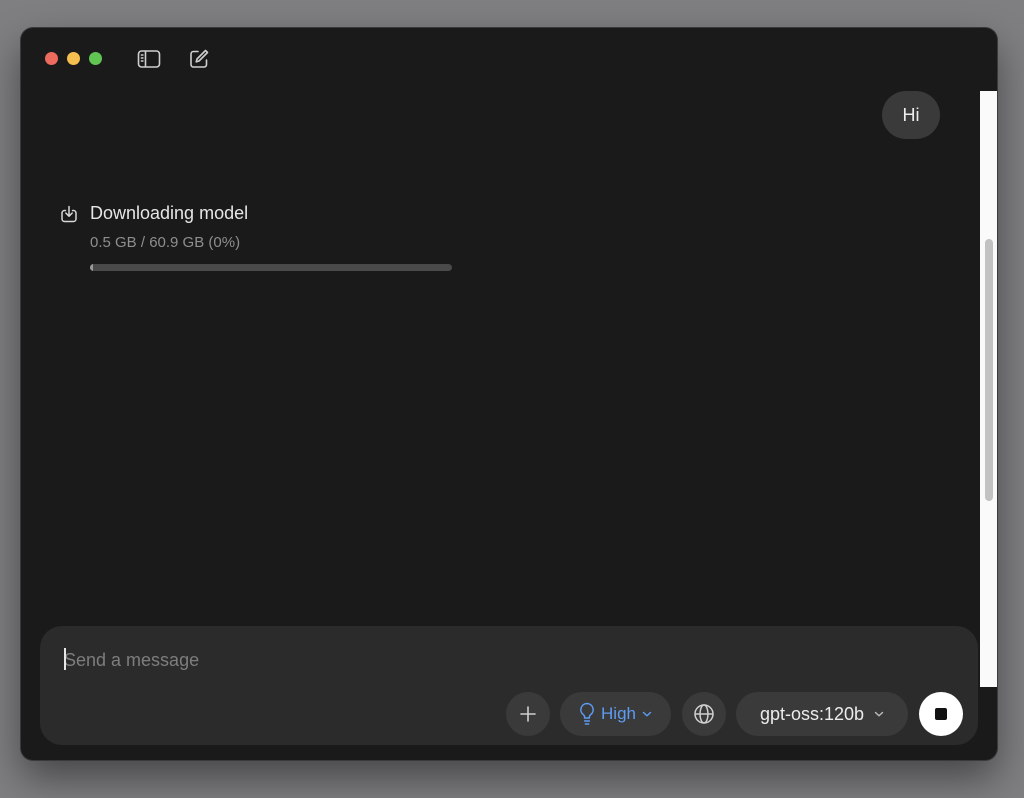 This screenshot has width=1024, height=798. What do you see at coordinates (494, 660) in the screenshot?
I see `message-input` at bounding box center [494, 660].